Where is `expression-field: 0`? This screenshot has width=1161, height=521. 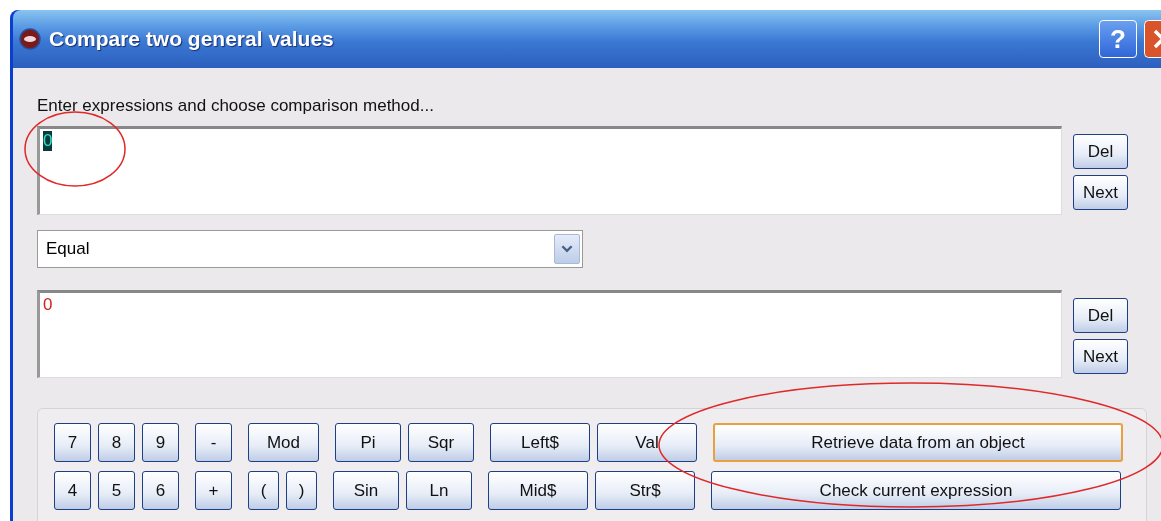
expression-field: 0 is located at coordinates (549, 334).